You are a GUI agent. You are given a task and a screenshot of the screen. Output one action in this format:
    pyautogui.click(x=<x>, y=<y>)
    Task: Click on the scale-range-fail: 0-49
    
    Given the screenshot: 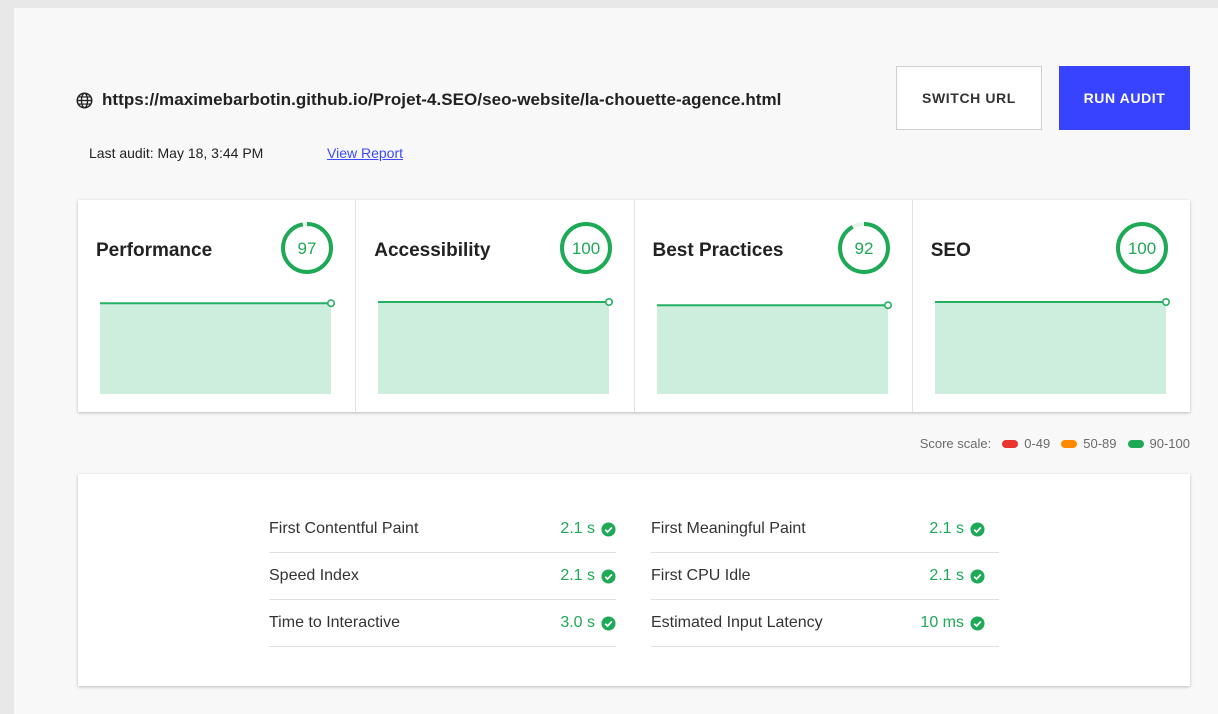 What is the action you would take?
    pyautogui.click(x=1026, y=443)
    